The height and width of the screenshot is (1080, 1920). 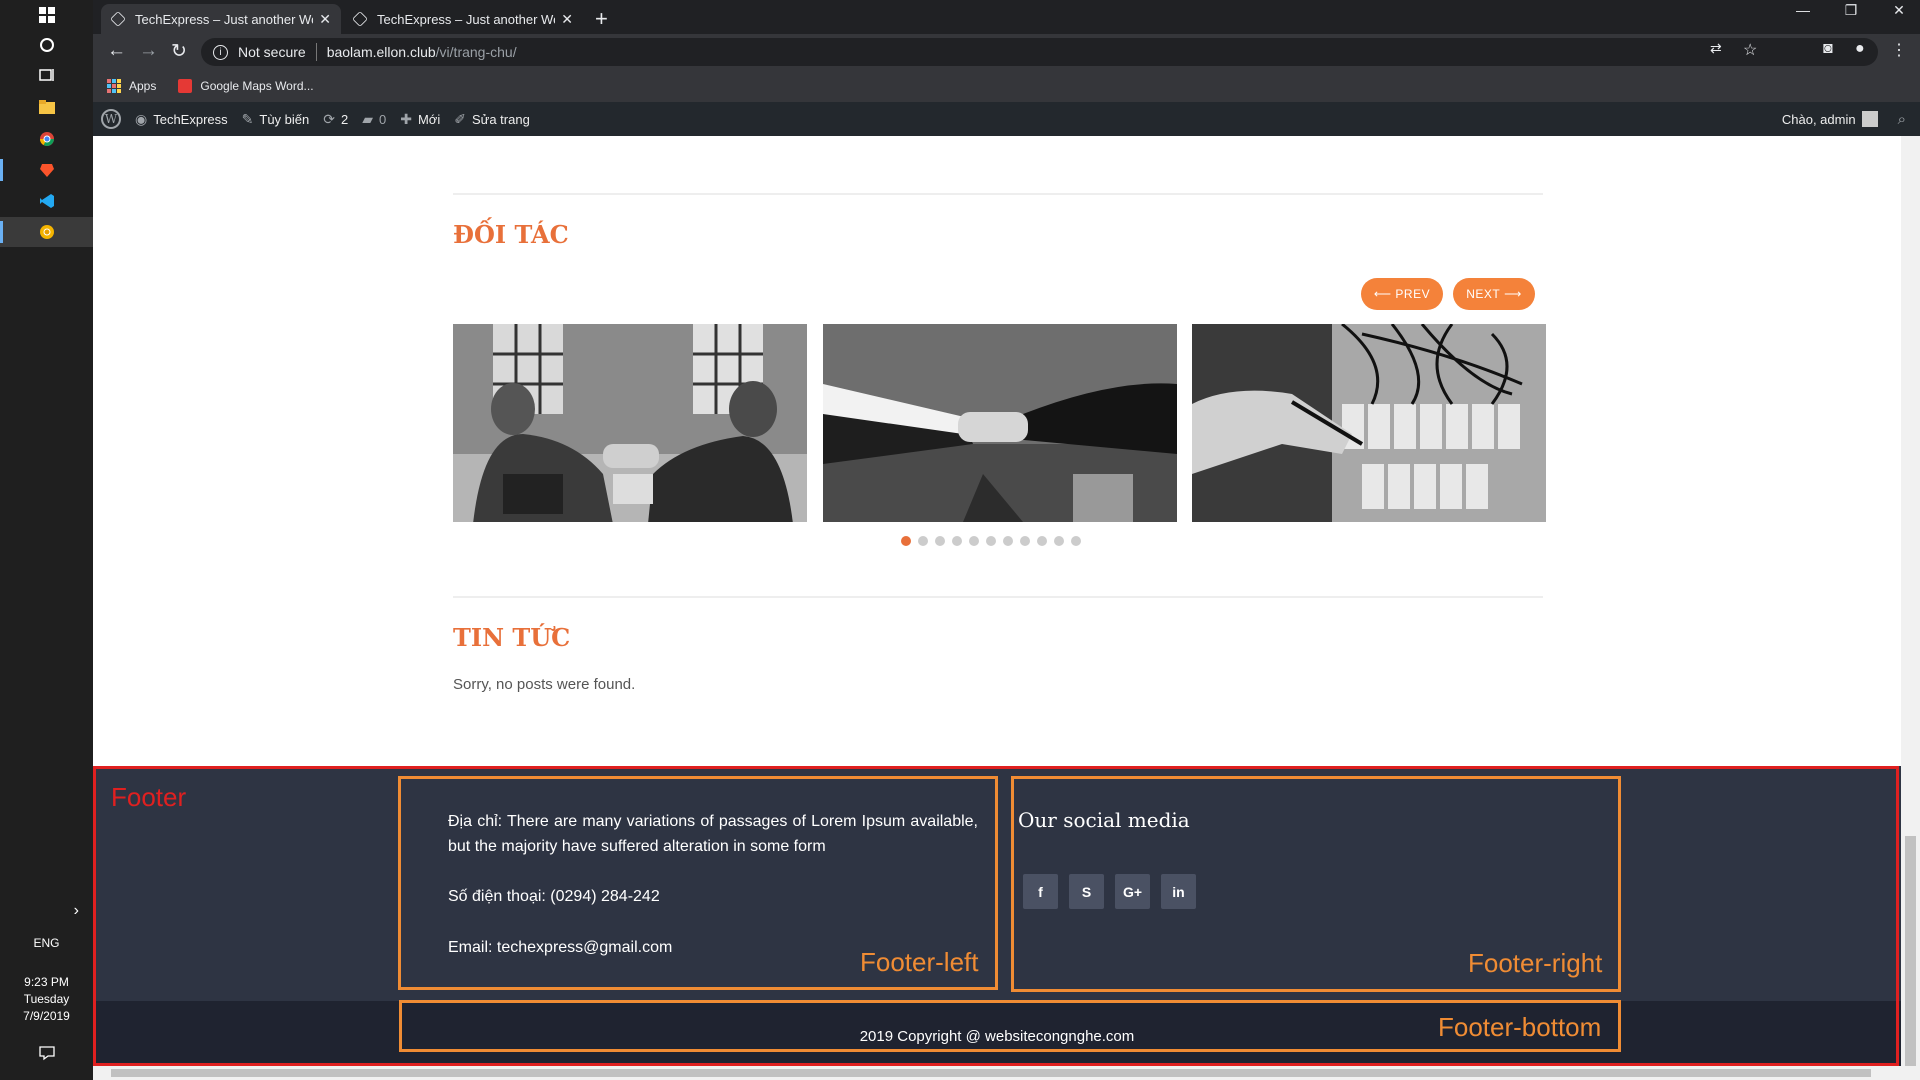 I want to click on horizontal-scrollbar, so click(x=997, y=1073).